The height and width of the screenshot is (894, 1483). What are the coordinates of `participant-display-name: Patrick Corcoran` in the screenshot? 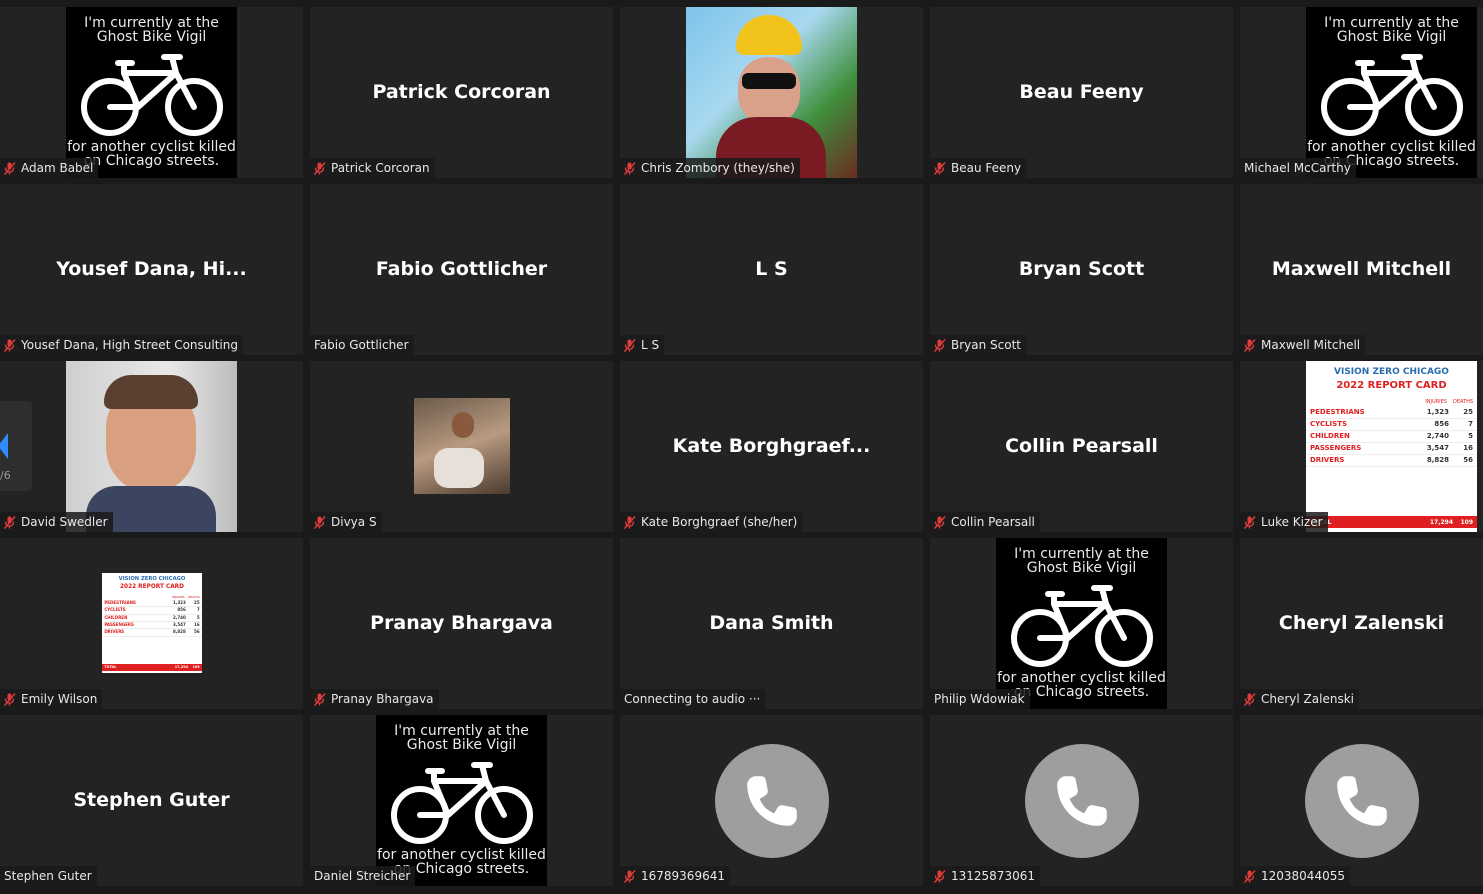 It's located at (461, 91).